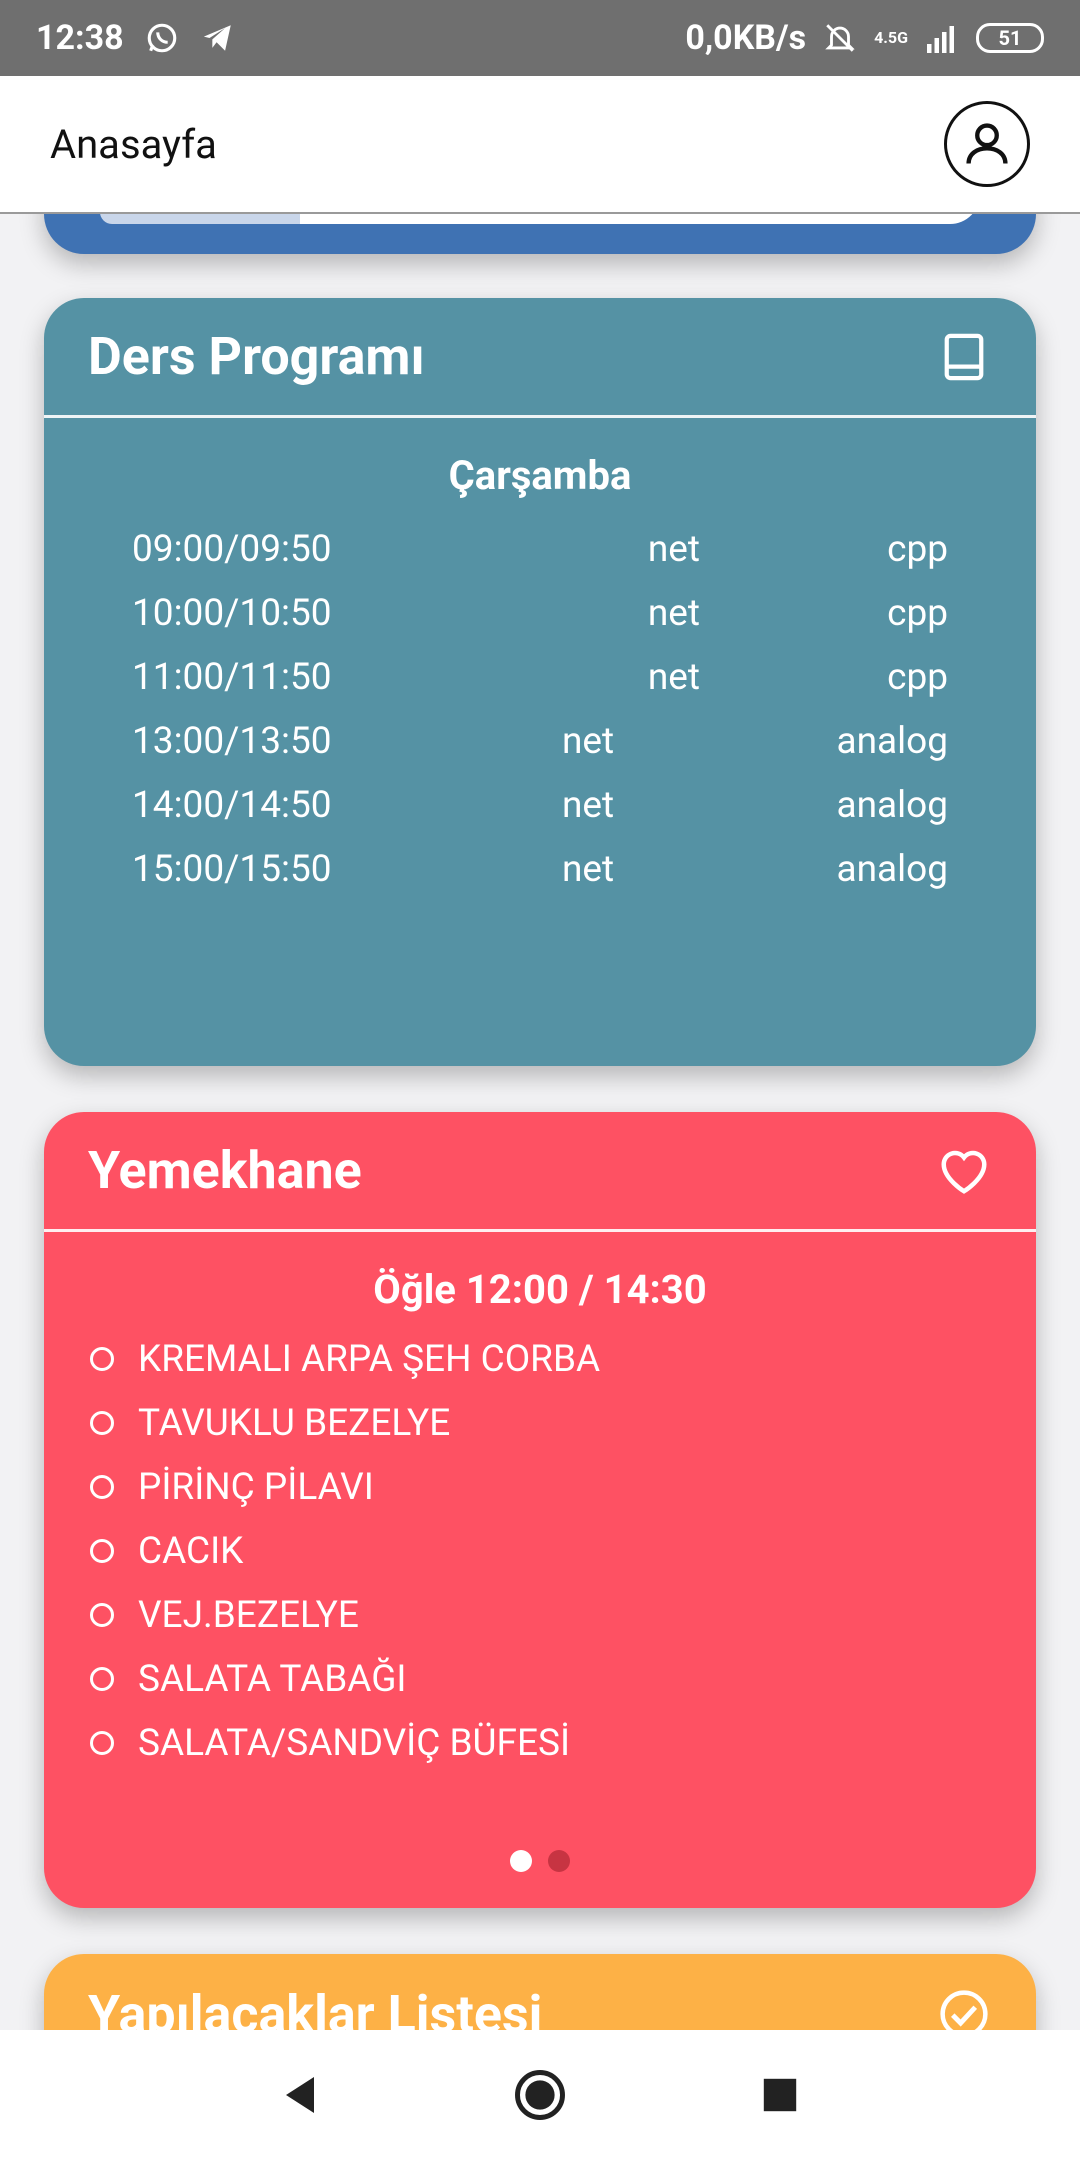  Describe the element at coordinates (964, 357) in the screenshot. I see `book-icon` at that location.